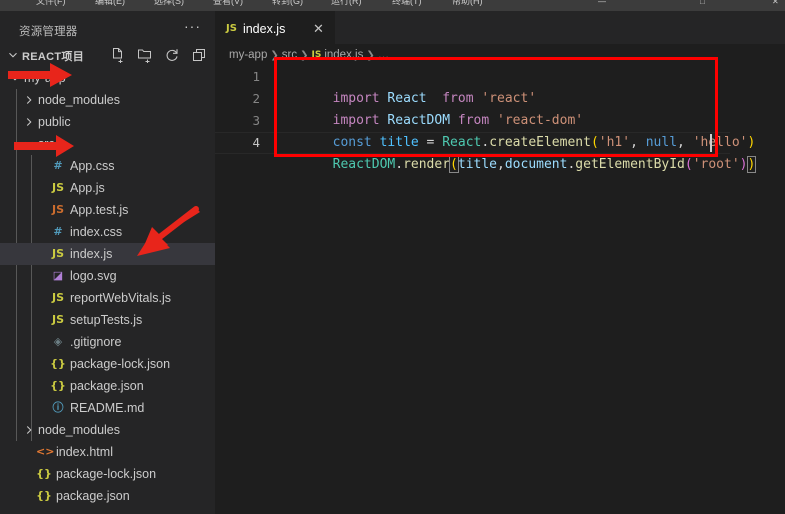 This screenshot has width=785, height=514. Describe the element at coordinates (107, 144) in the screenshot. I see `tree-item-src: src` at that location.